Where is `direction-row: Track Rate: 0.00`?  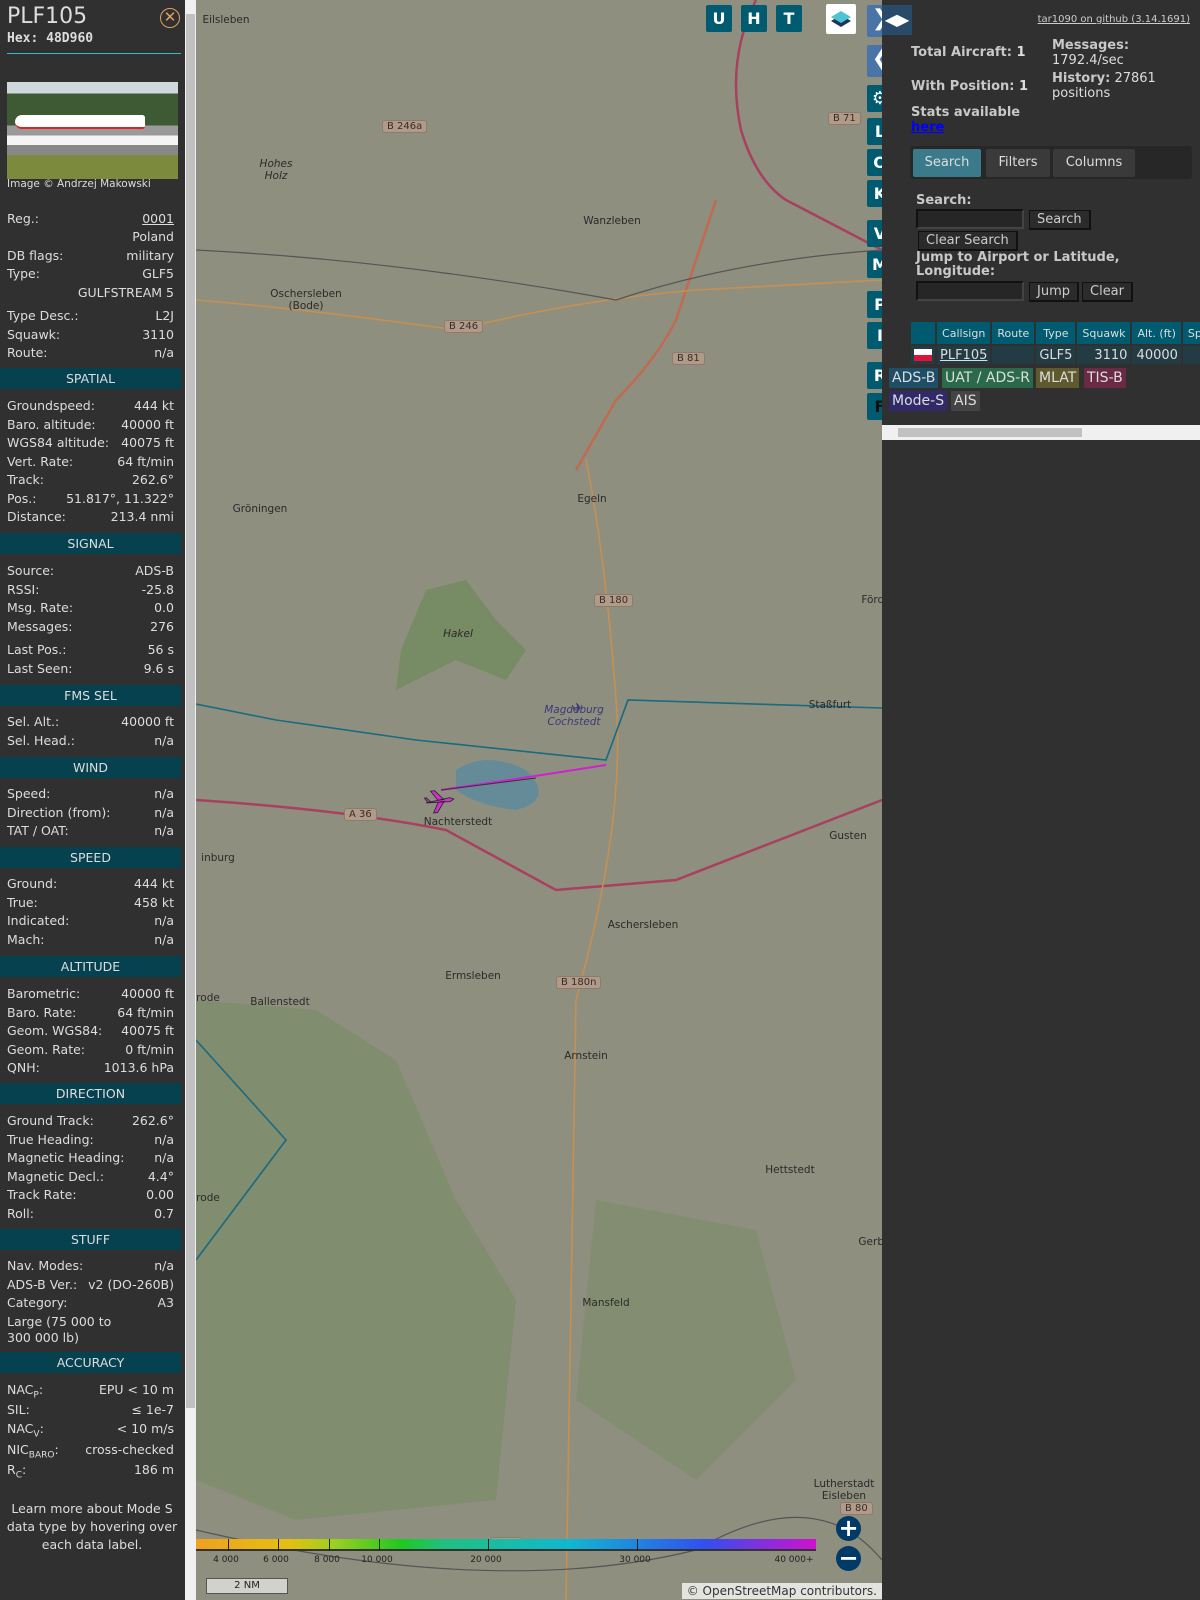
direction-row: Track Rate: 0.00 is located at coordinates (90, 1195).